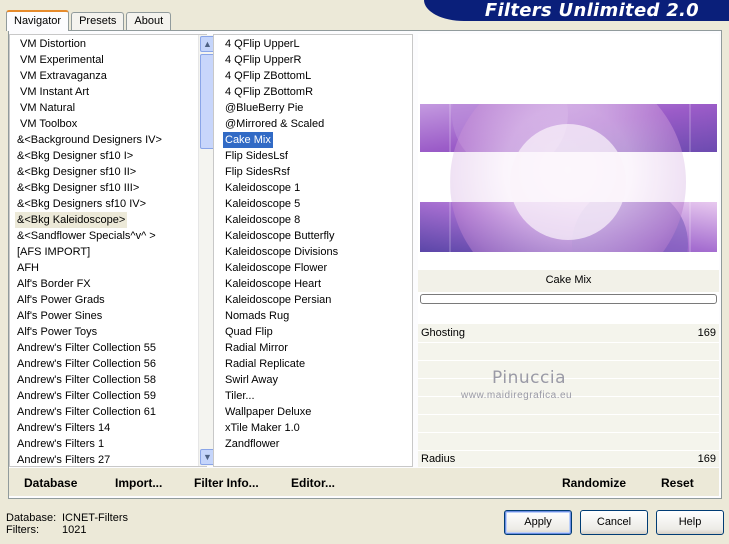 Image resolution: width=729 pixels, height=544 pixels. What do you see at coordinates (53, 44) in the screenshot?
I see `category-item: VM Distortion` at bounding box center [53, 44].